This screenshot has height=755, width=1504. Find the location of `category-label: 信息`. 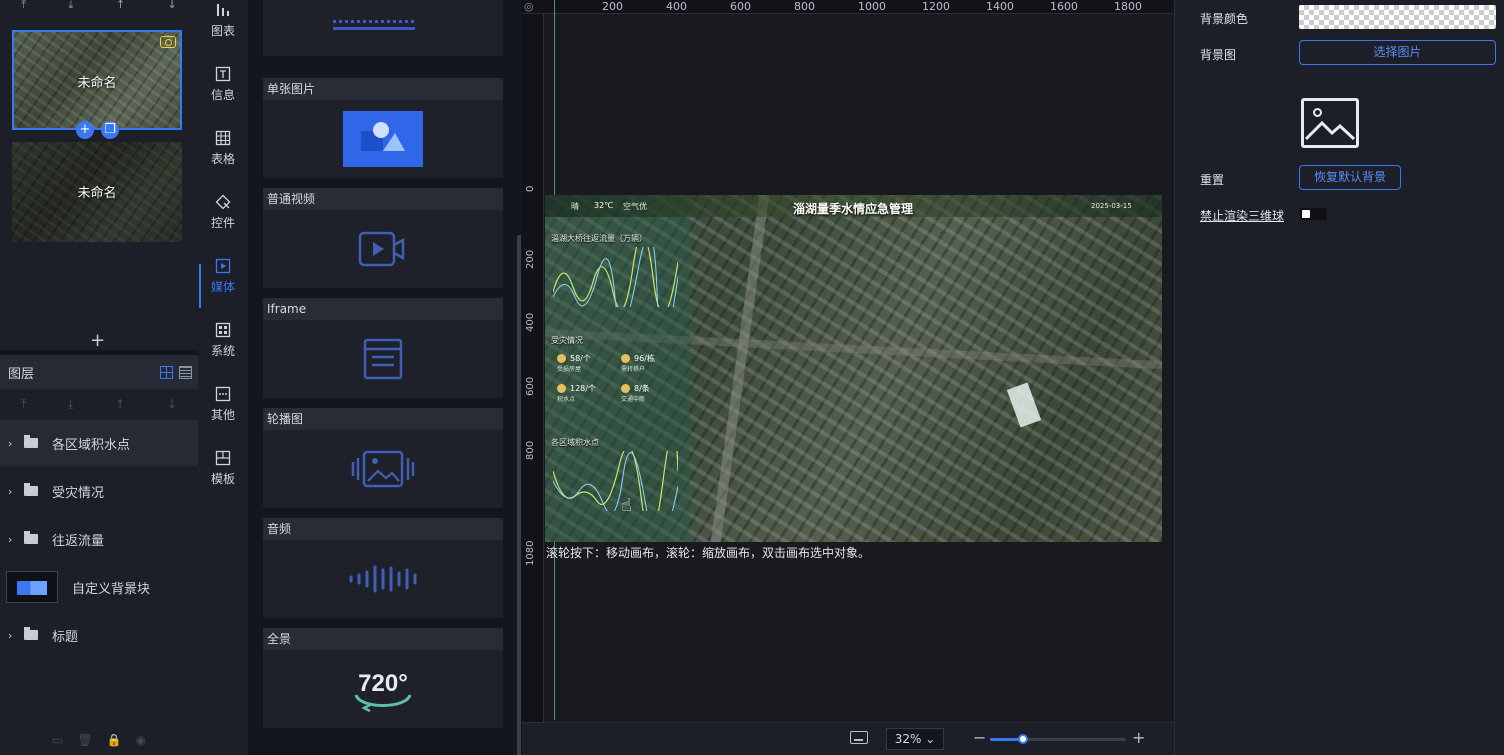

category-label: 信息 is located at coordinates (222, 95).